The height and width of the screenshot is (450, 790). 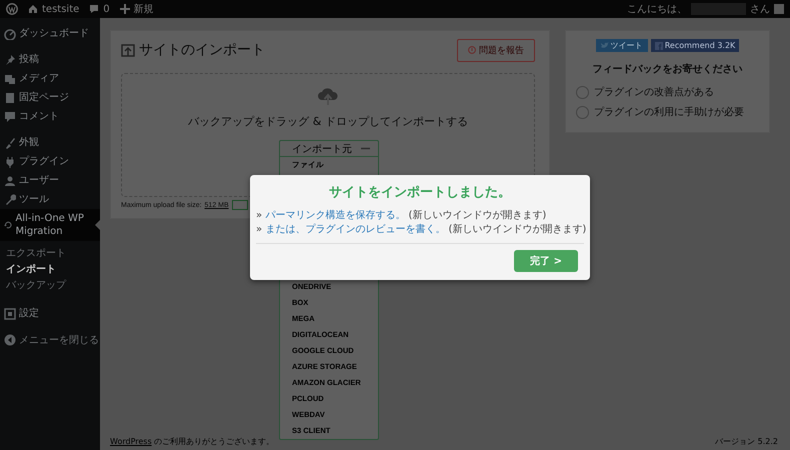 What do you see at coordinates (50, 340) in the screenshot?
I see `collapse-menu-button: メニューを閉じる` at bounding box center [50, 340].